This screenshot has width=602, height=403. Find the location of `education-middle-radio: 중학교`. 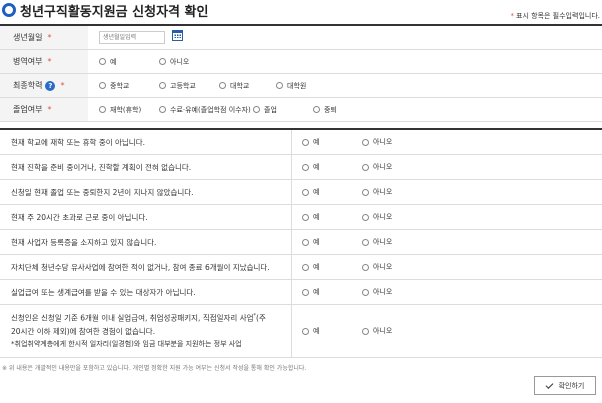

education-middle-radio: 중학교 is located at coordinates (114, 85).